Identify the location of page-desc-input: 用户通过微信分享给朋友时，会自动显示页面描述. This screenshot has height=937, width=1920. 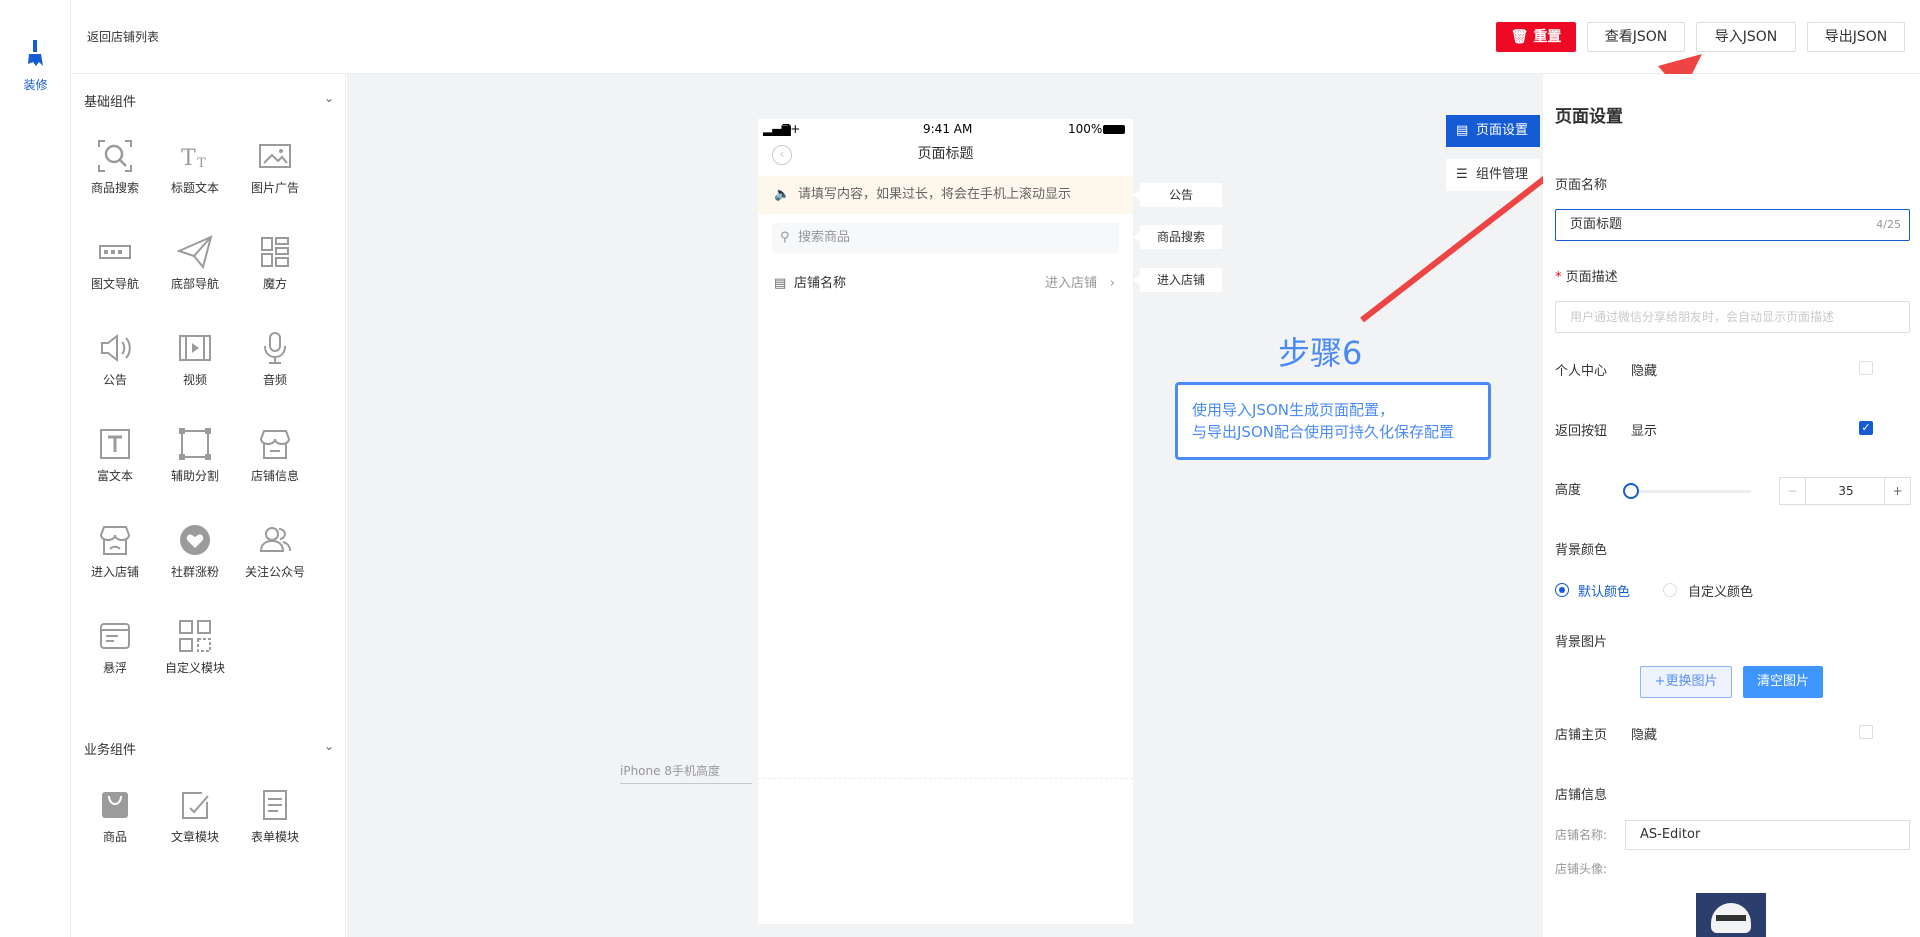
(1732, 317).